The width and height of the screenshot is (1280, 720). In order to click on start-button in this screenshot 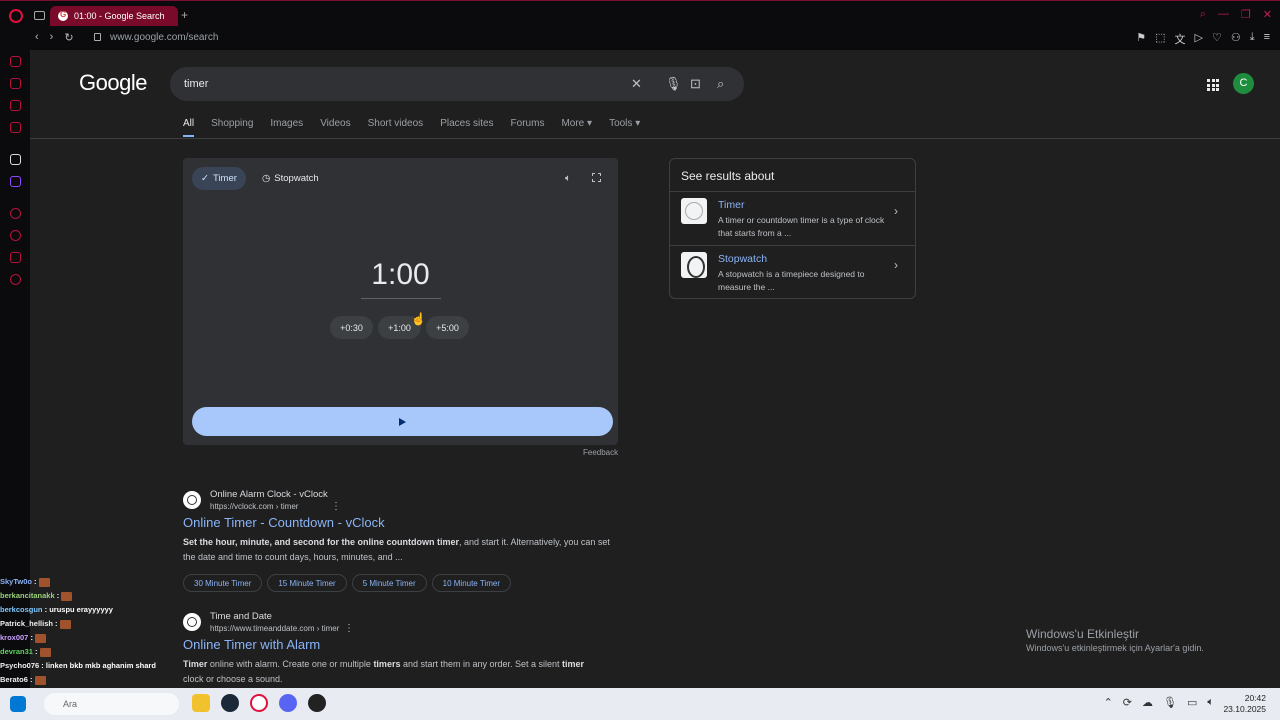, I will do `click(402, 421)`.